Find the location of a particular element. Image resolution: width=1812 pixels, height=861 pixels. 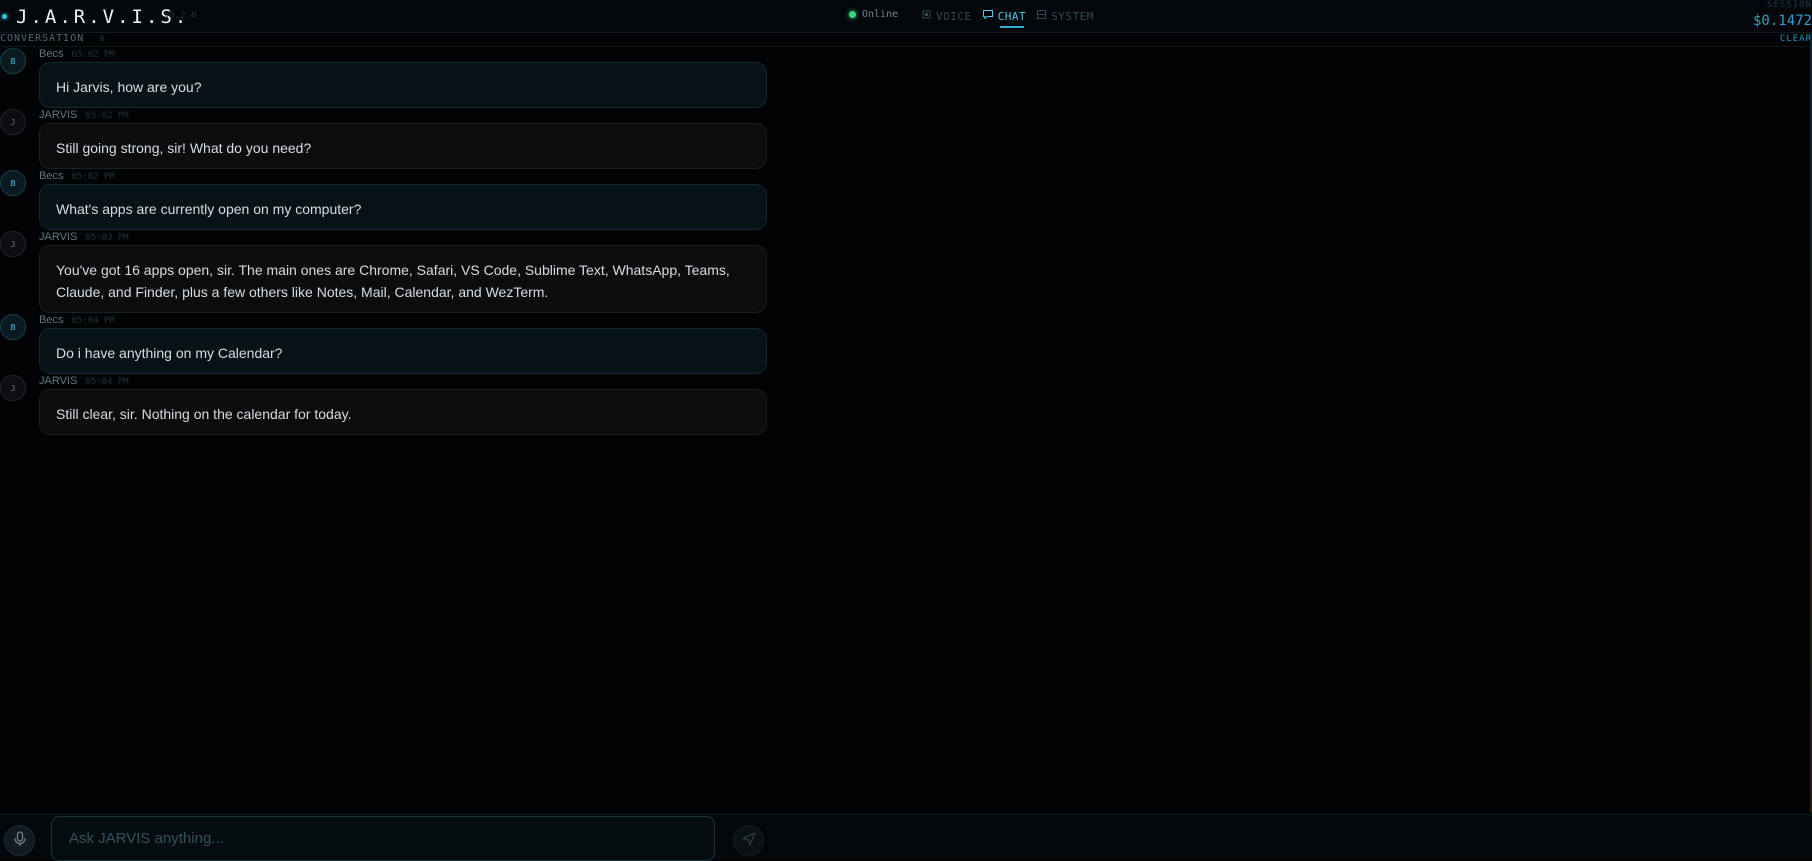

send-icon is located at coordinates (748, 840).